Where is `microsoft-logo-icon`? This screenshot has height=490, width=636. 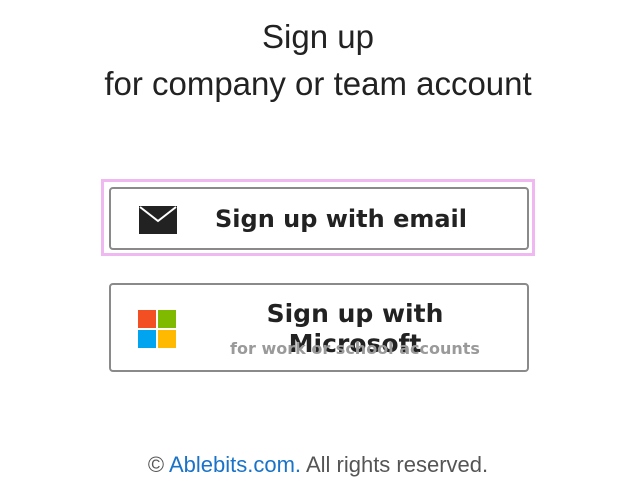
microsoft-logo-icon is located at coordinates (157, 329).